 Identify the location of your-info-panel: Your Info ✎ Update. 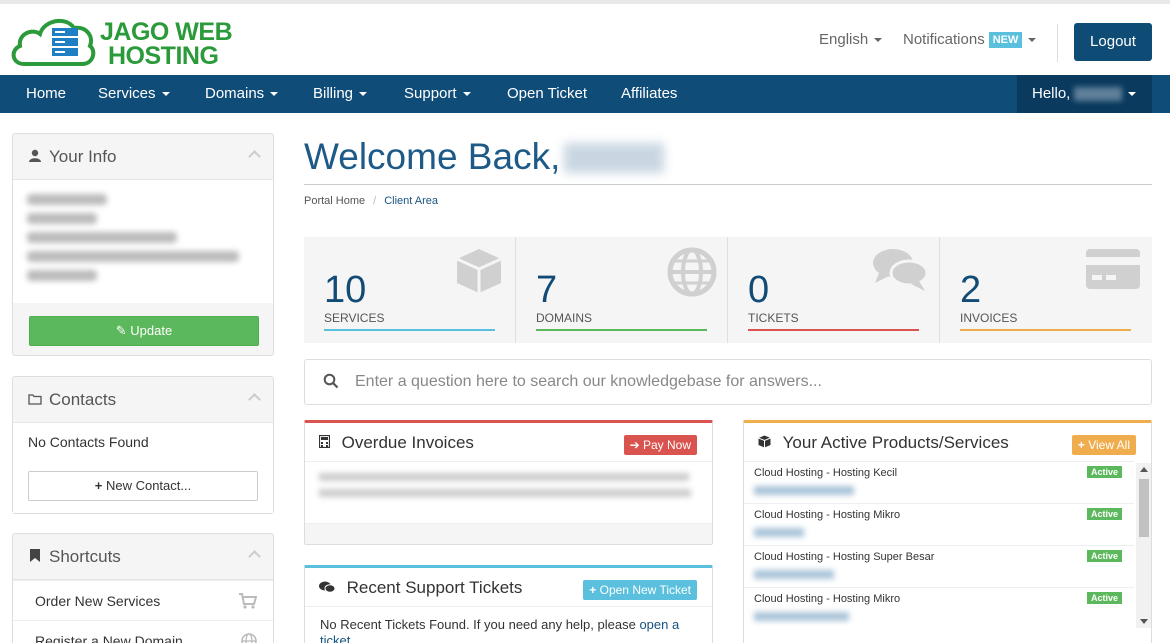
(143, 244).